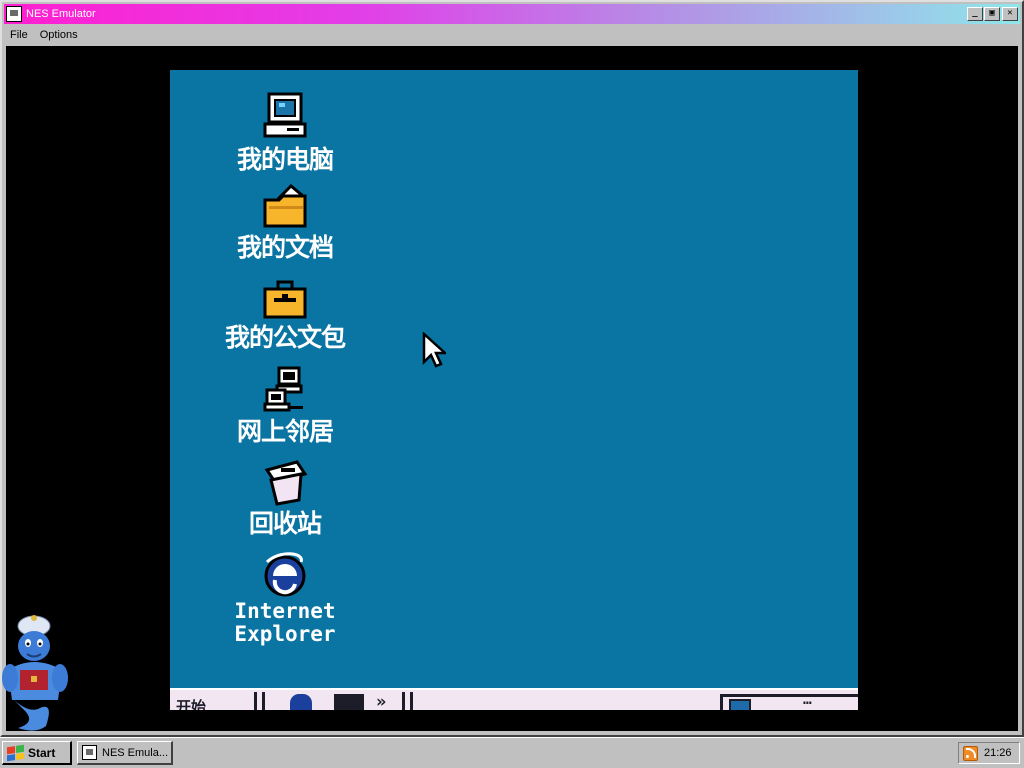 This screenshot has width=1024, height=768. What do you see at coordinates (285, 115) in the screenshot?
I see `my-computer-icon` at bounding box center [285, 115].